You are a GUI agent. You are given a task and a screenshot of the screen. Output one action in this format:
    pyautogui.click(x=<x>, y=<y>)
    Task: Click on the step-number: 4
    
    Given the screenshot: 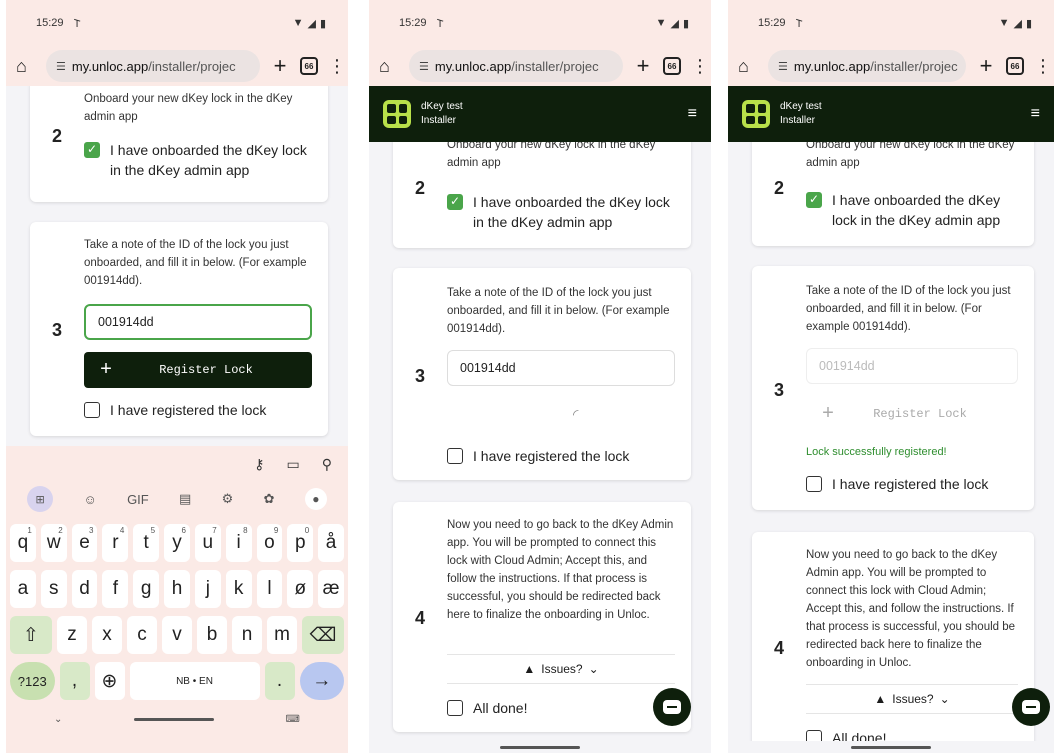 What is the action you would take?
    pyautogui.click(x=779, y=648)
    